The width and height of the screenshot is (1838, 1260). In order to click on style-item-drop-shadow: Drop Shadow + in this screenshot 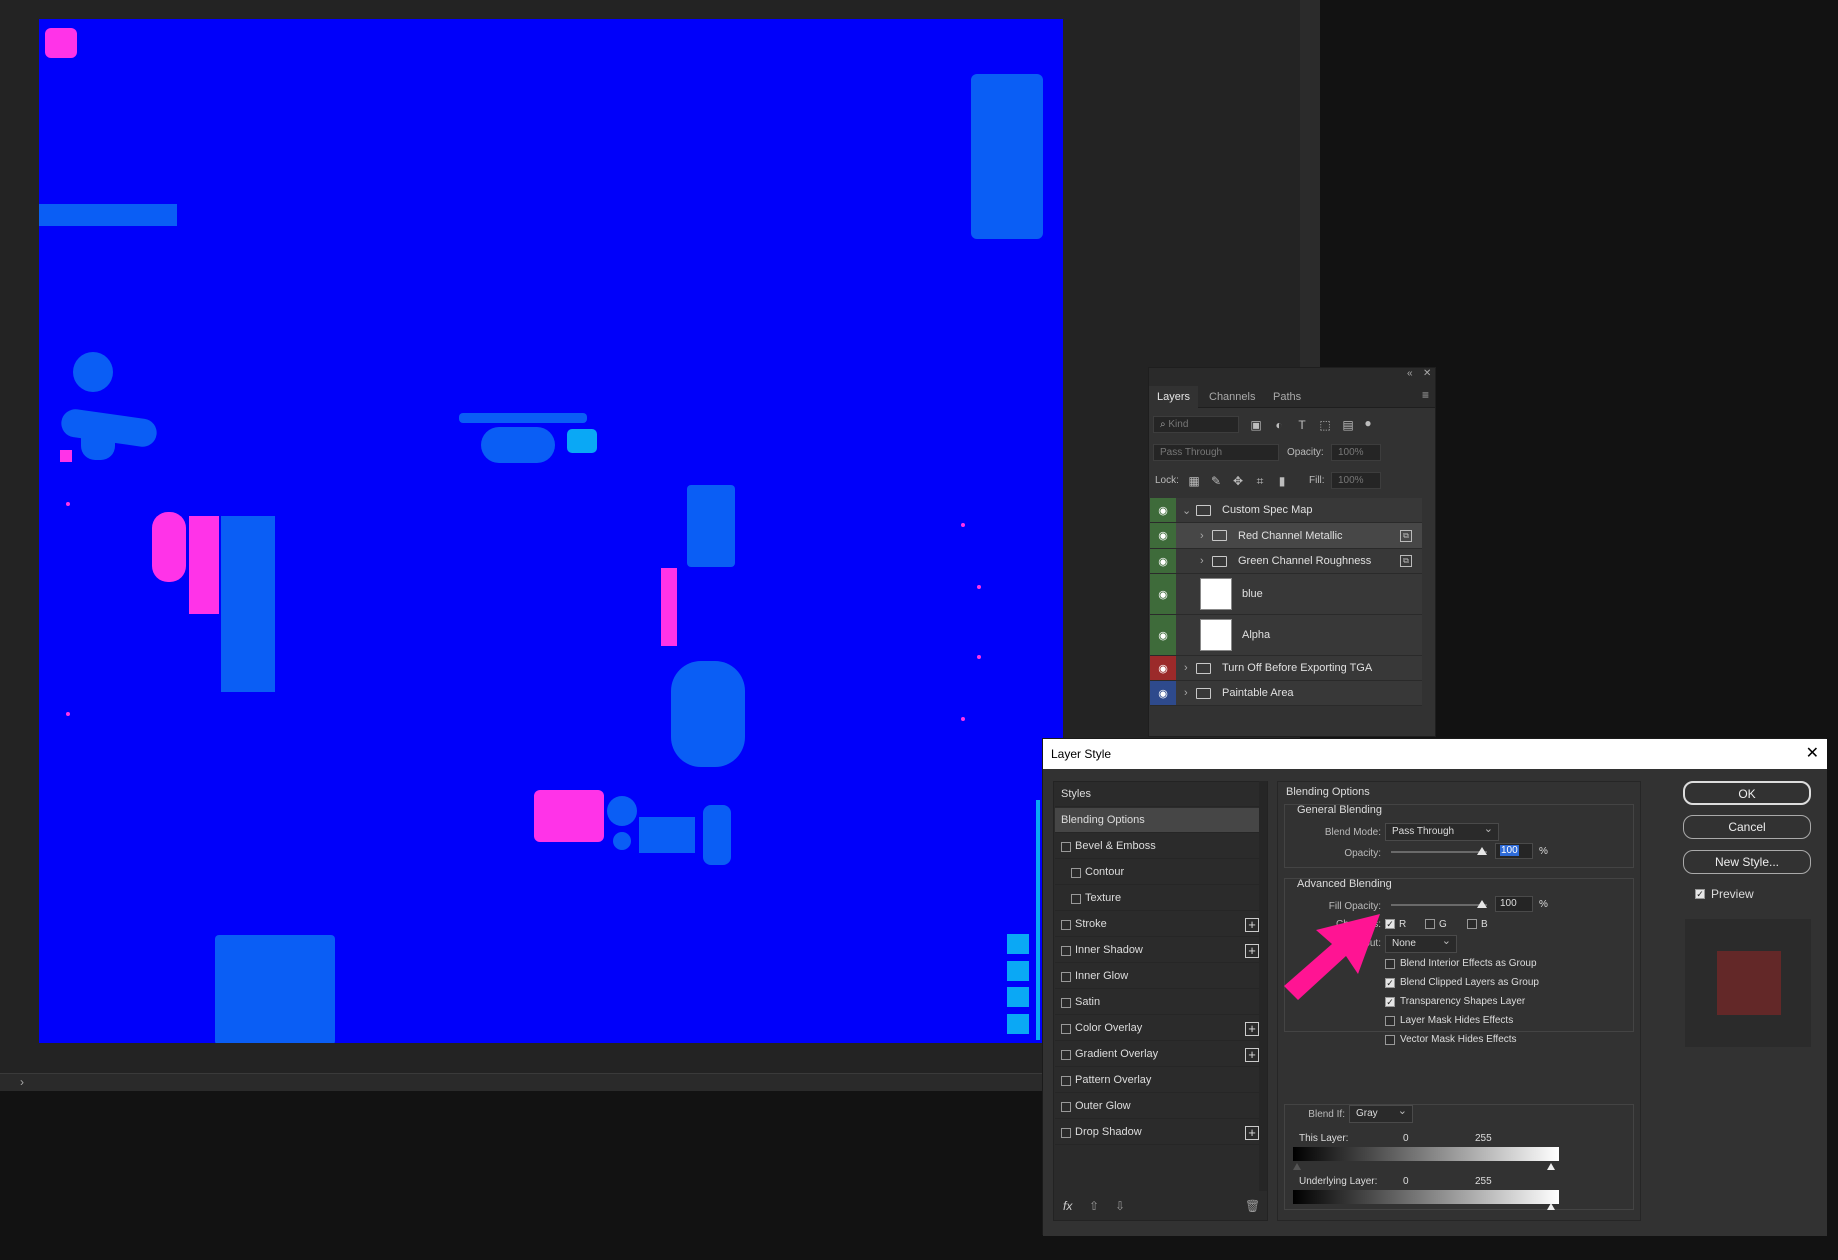, I will do `click(1161, 1132)`.